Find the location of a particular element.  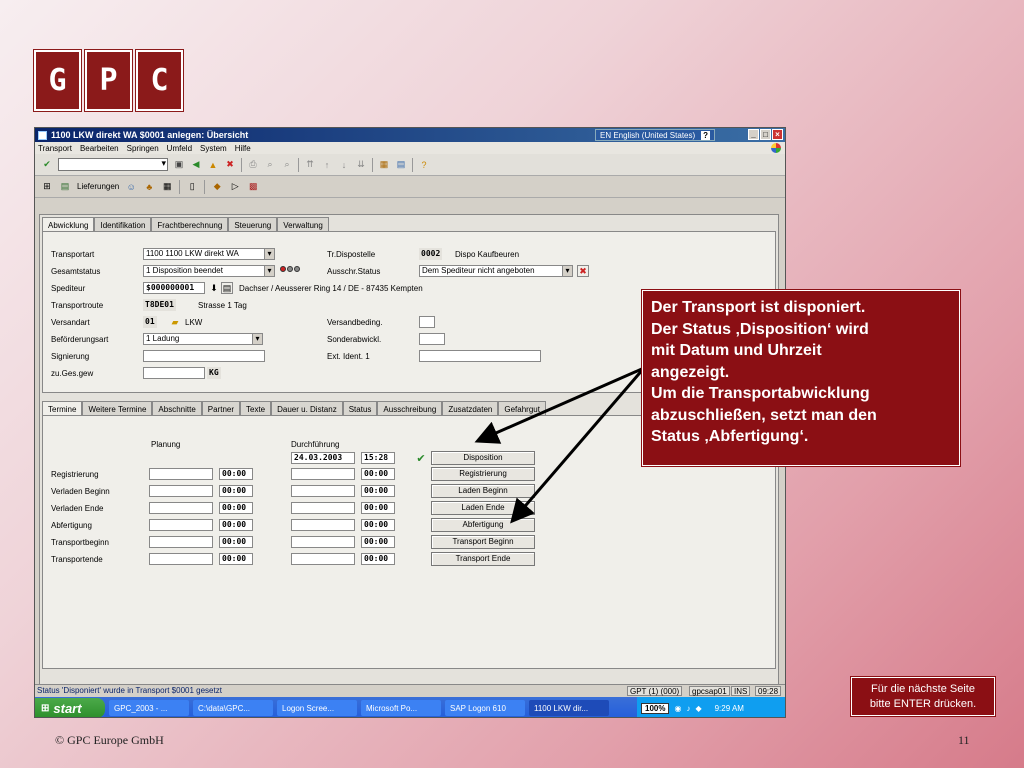

arrow-to-disposition is located at coordinates (559, 405).